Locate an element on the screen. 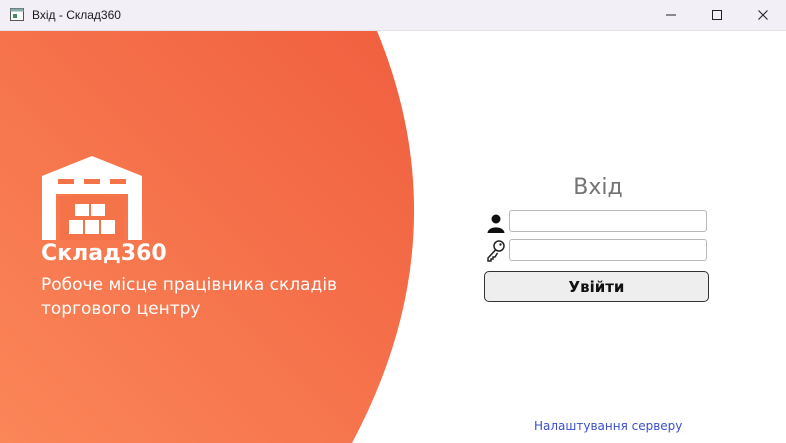  minimize-icon is located at coordinates (671, 15).